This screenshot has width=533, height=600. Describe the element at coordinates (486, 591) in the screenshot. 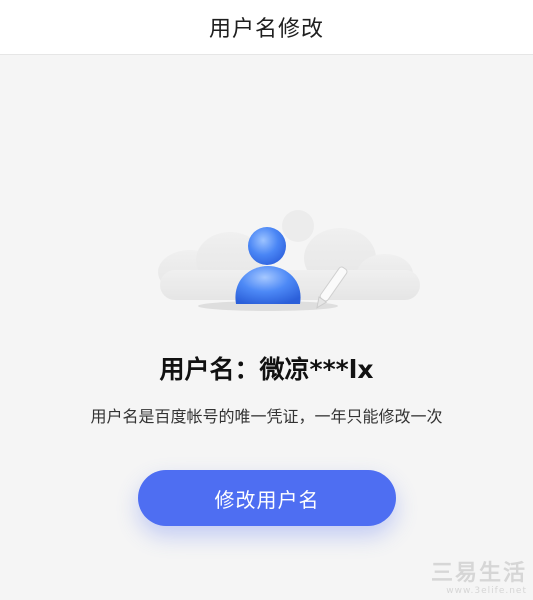

I see `watermark-url: www.3elife.net` at that location.